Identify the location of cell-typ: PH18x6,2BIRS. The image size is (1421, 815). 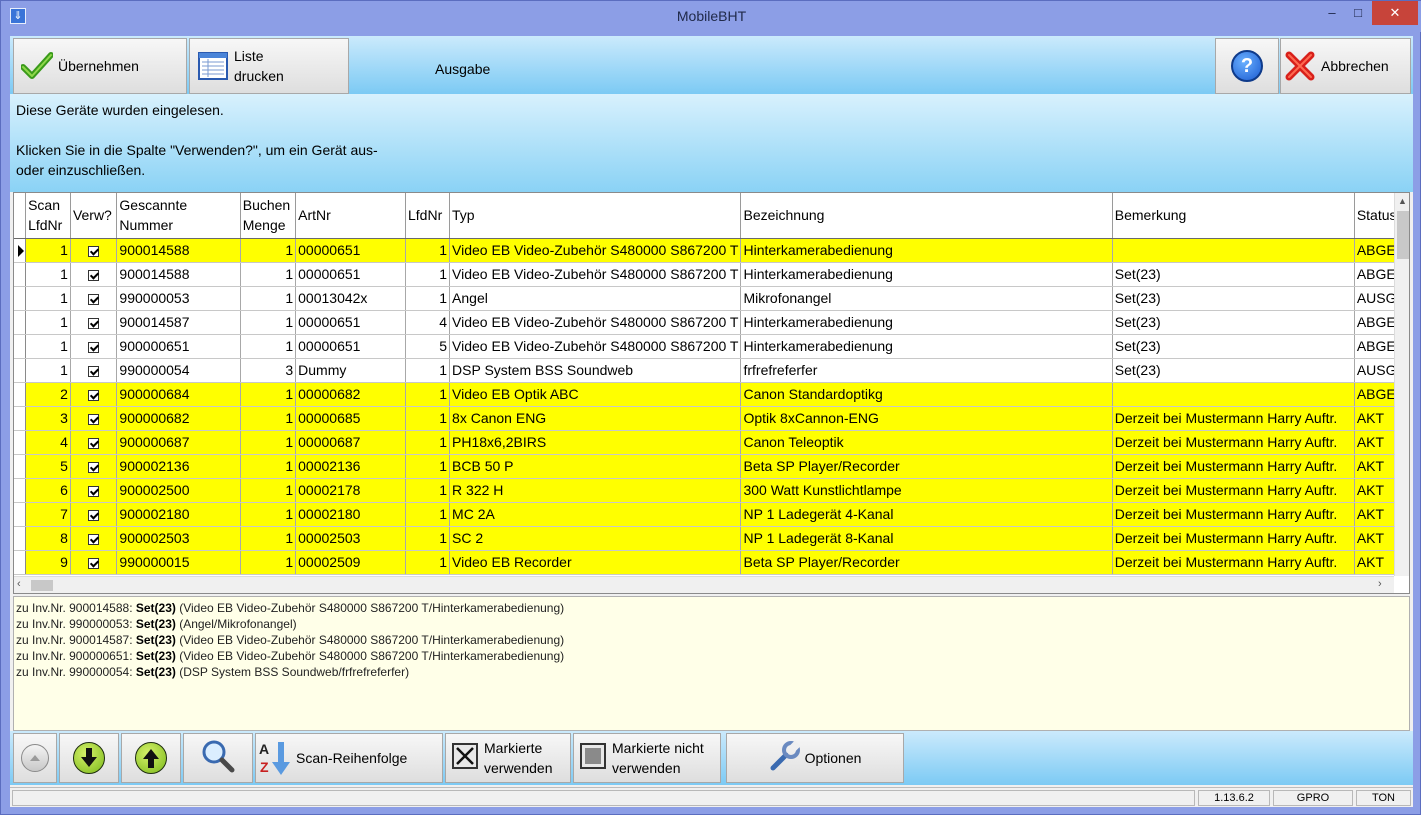
(595, 442).